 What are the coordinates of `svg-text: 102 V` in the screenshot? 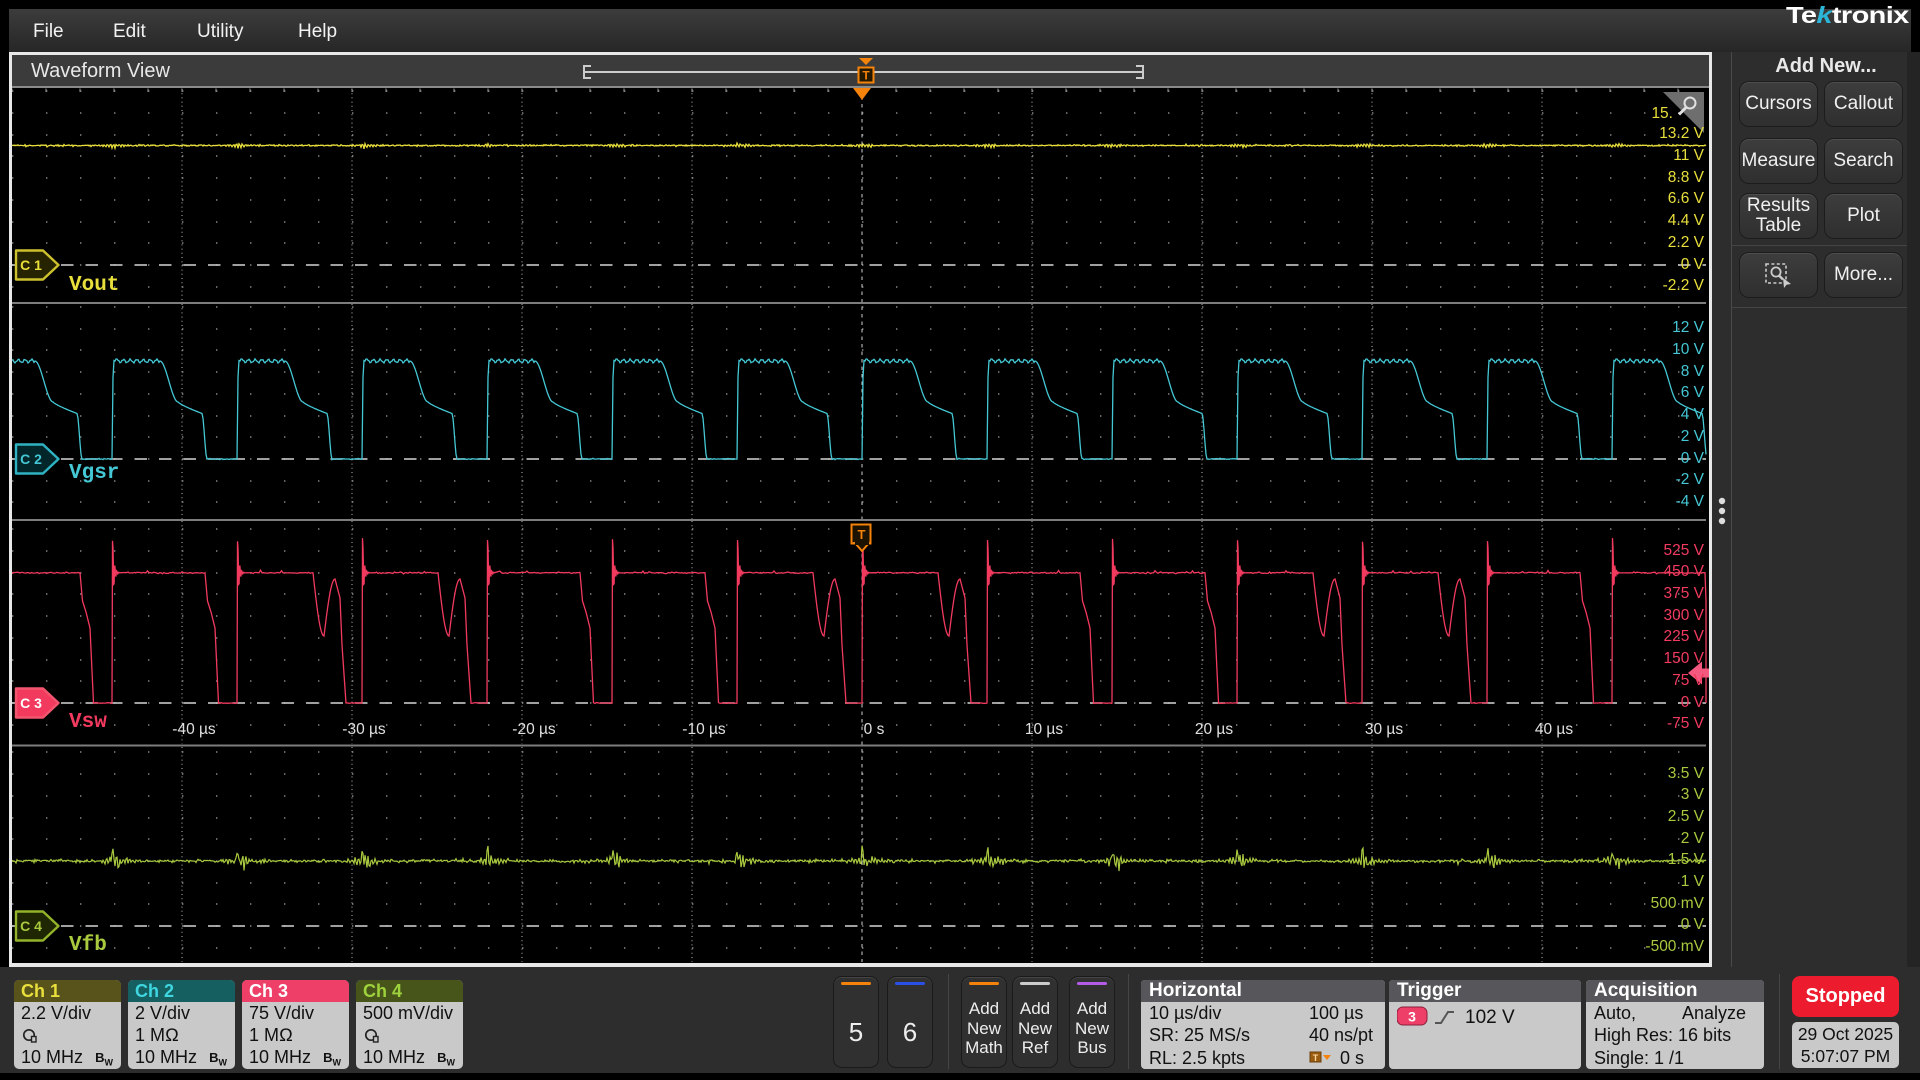 It's located at (1490, 1017).